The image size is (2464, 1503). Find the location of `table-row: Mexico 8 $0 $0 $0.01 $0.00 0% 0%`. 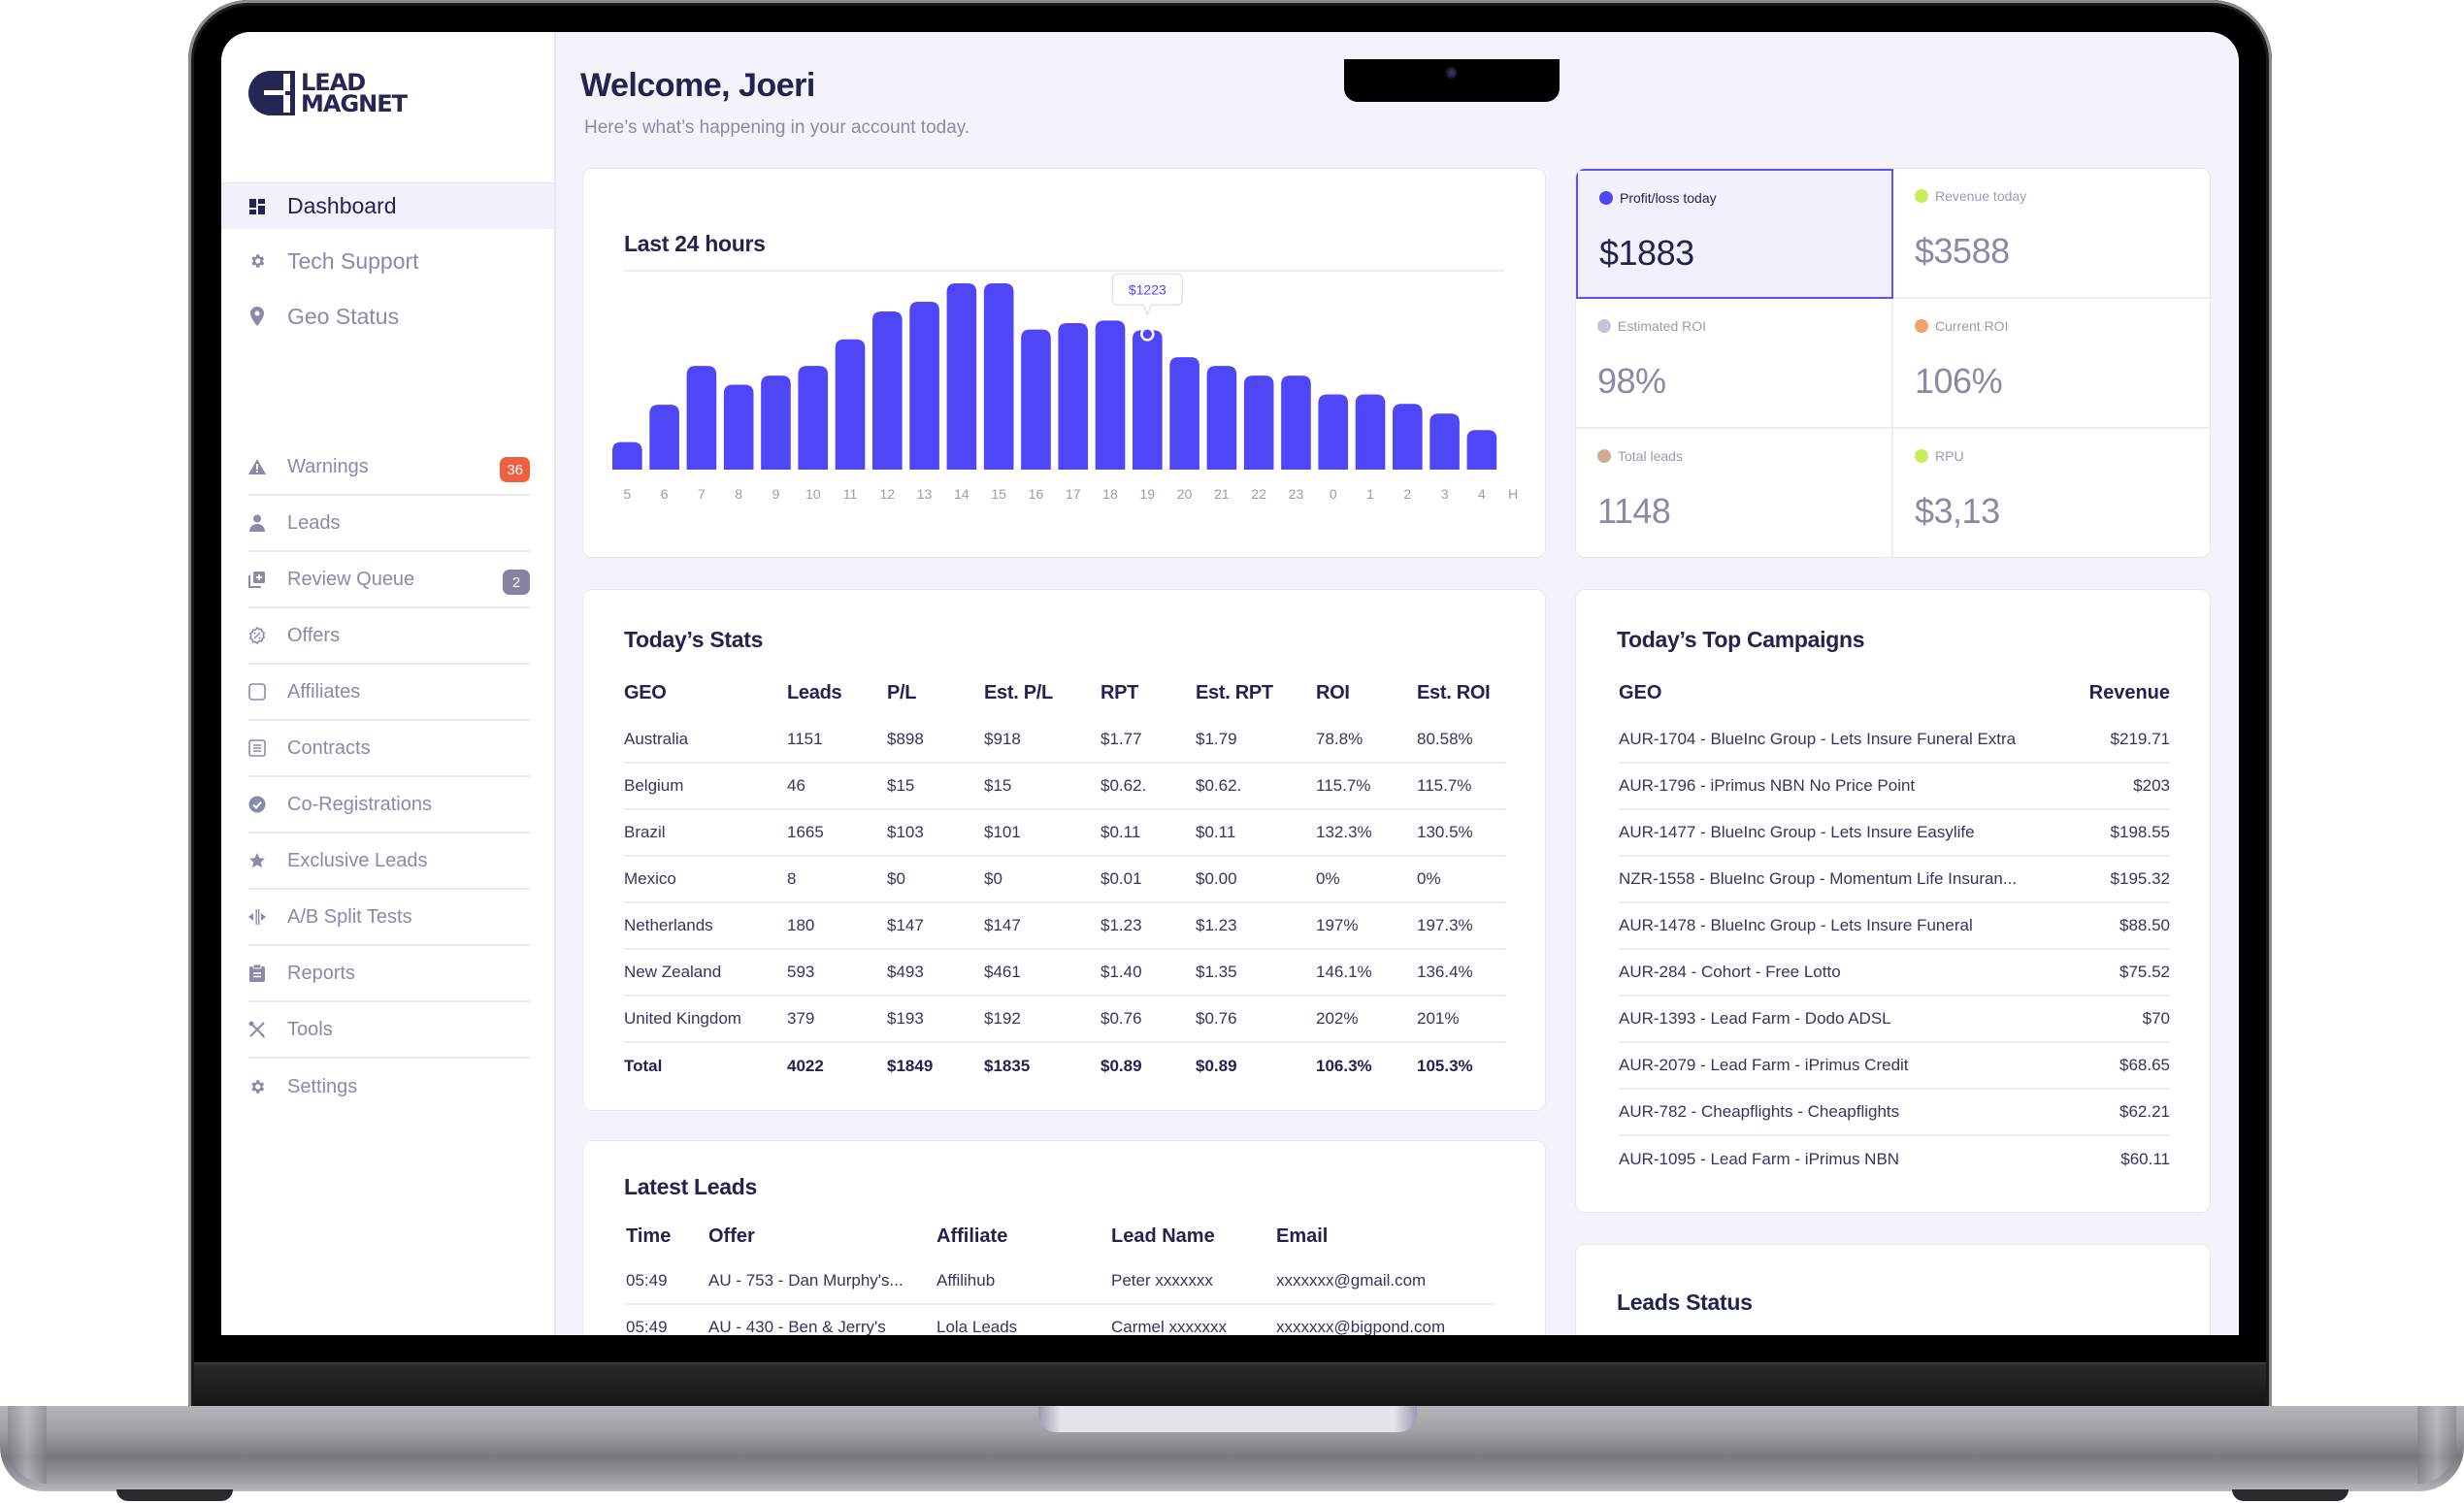

table-row: Mexico 8 $0 $0 $0.01 $0.00 0% 0% is located at coordinates (1064, 879).